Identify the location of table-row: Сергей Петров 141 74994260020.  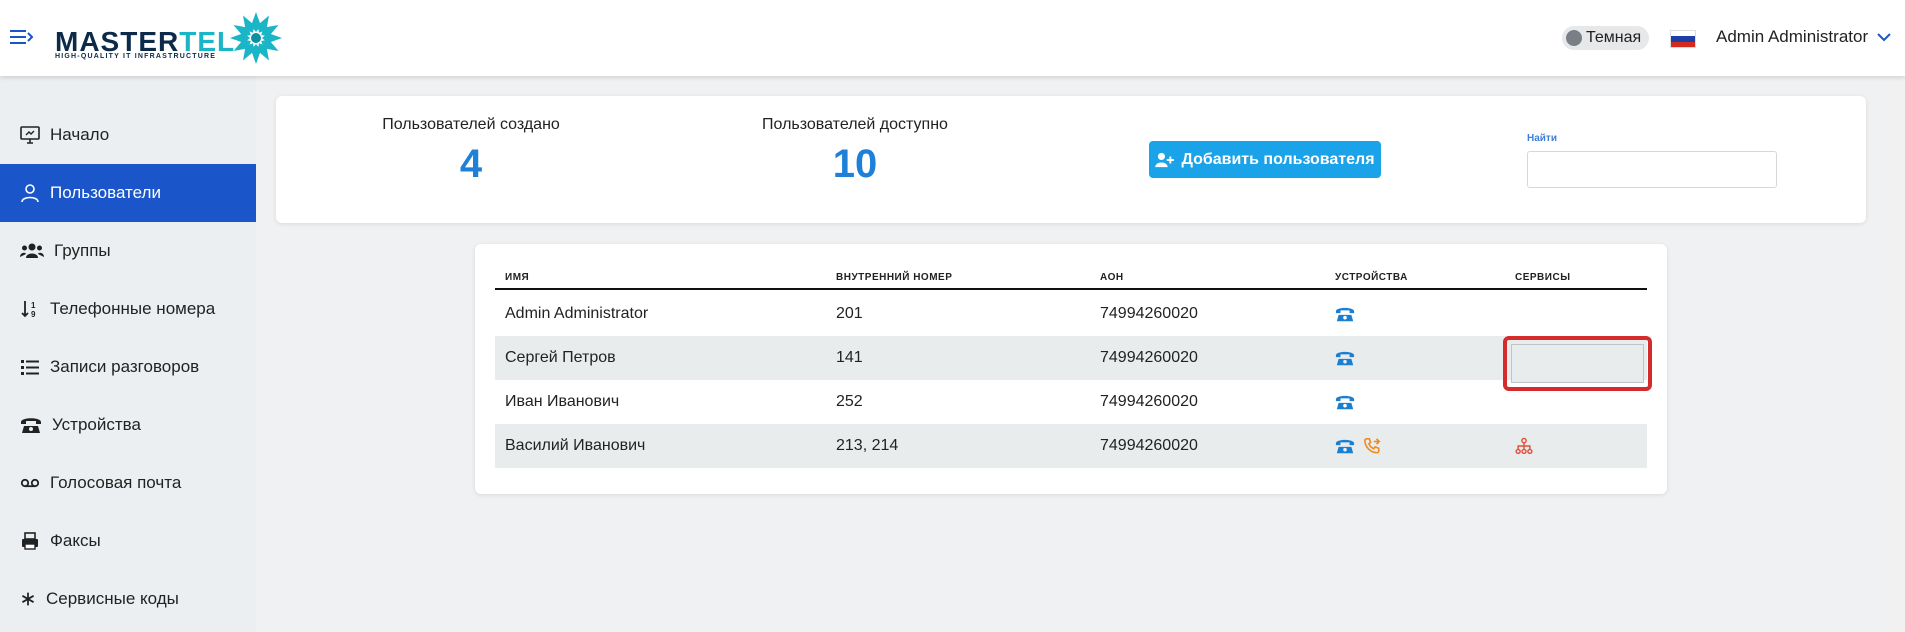
(1071, 358).